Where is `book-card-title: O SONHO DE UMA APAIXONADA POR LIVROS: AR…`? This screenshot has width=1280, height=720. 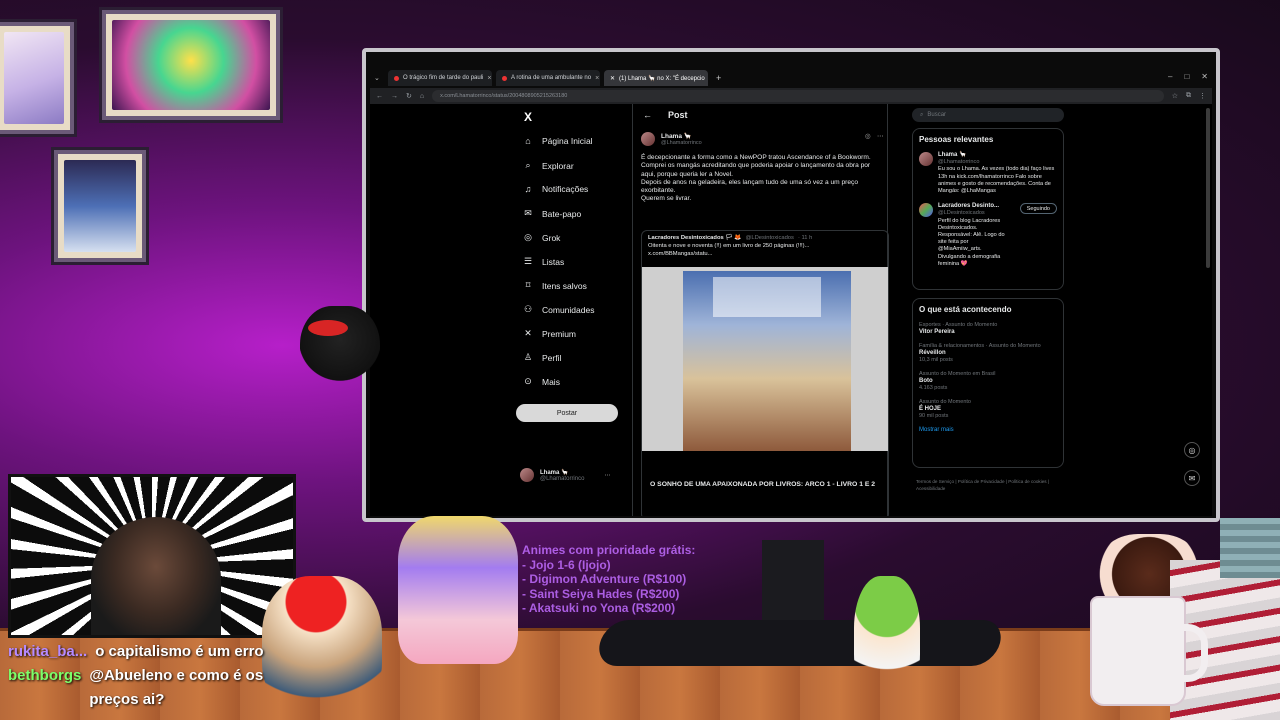
book-card-title: O SONHO DE UMA APAIXONADA POR LIVROS: AR… is located at coordinates (765, 484).